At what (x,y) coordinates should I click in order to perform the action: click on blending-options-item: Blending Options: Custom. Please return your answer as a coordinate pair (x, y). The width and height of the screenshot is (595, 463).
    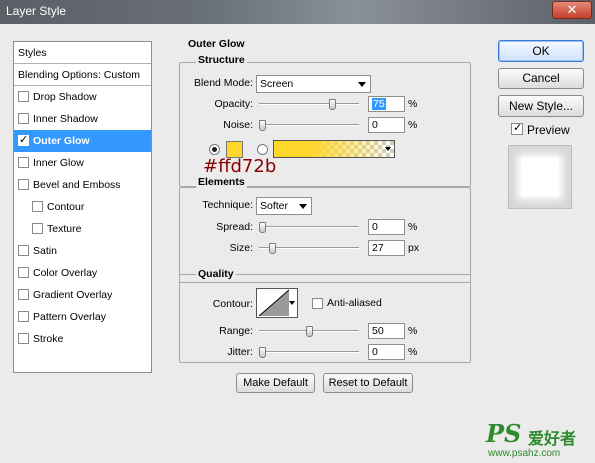
    Looking at the image, I should click on (82, 75).